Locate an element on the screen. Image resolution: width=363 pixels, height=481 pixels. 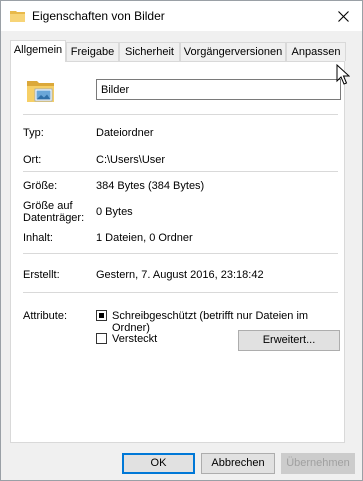
tab-vorgaengerversionen: Vorgängerversionen is located at coordinates (233, 51).